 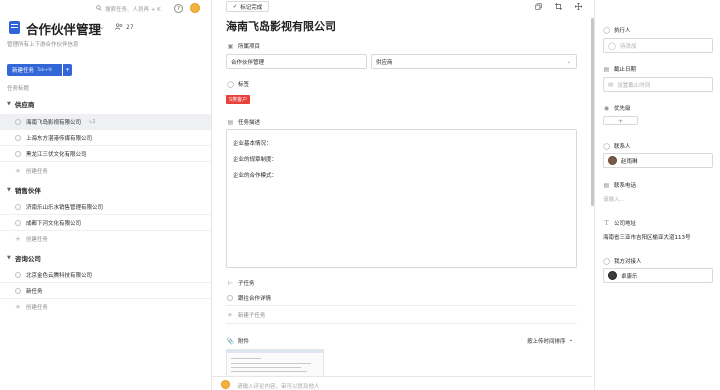 I want to click on project-select: 合作伙伴管理, so click(x=296, y=61).